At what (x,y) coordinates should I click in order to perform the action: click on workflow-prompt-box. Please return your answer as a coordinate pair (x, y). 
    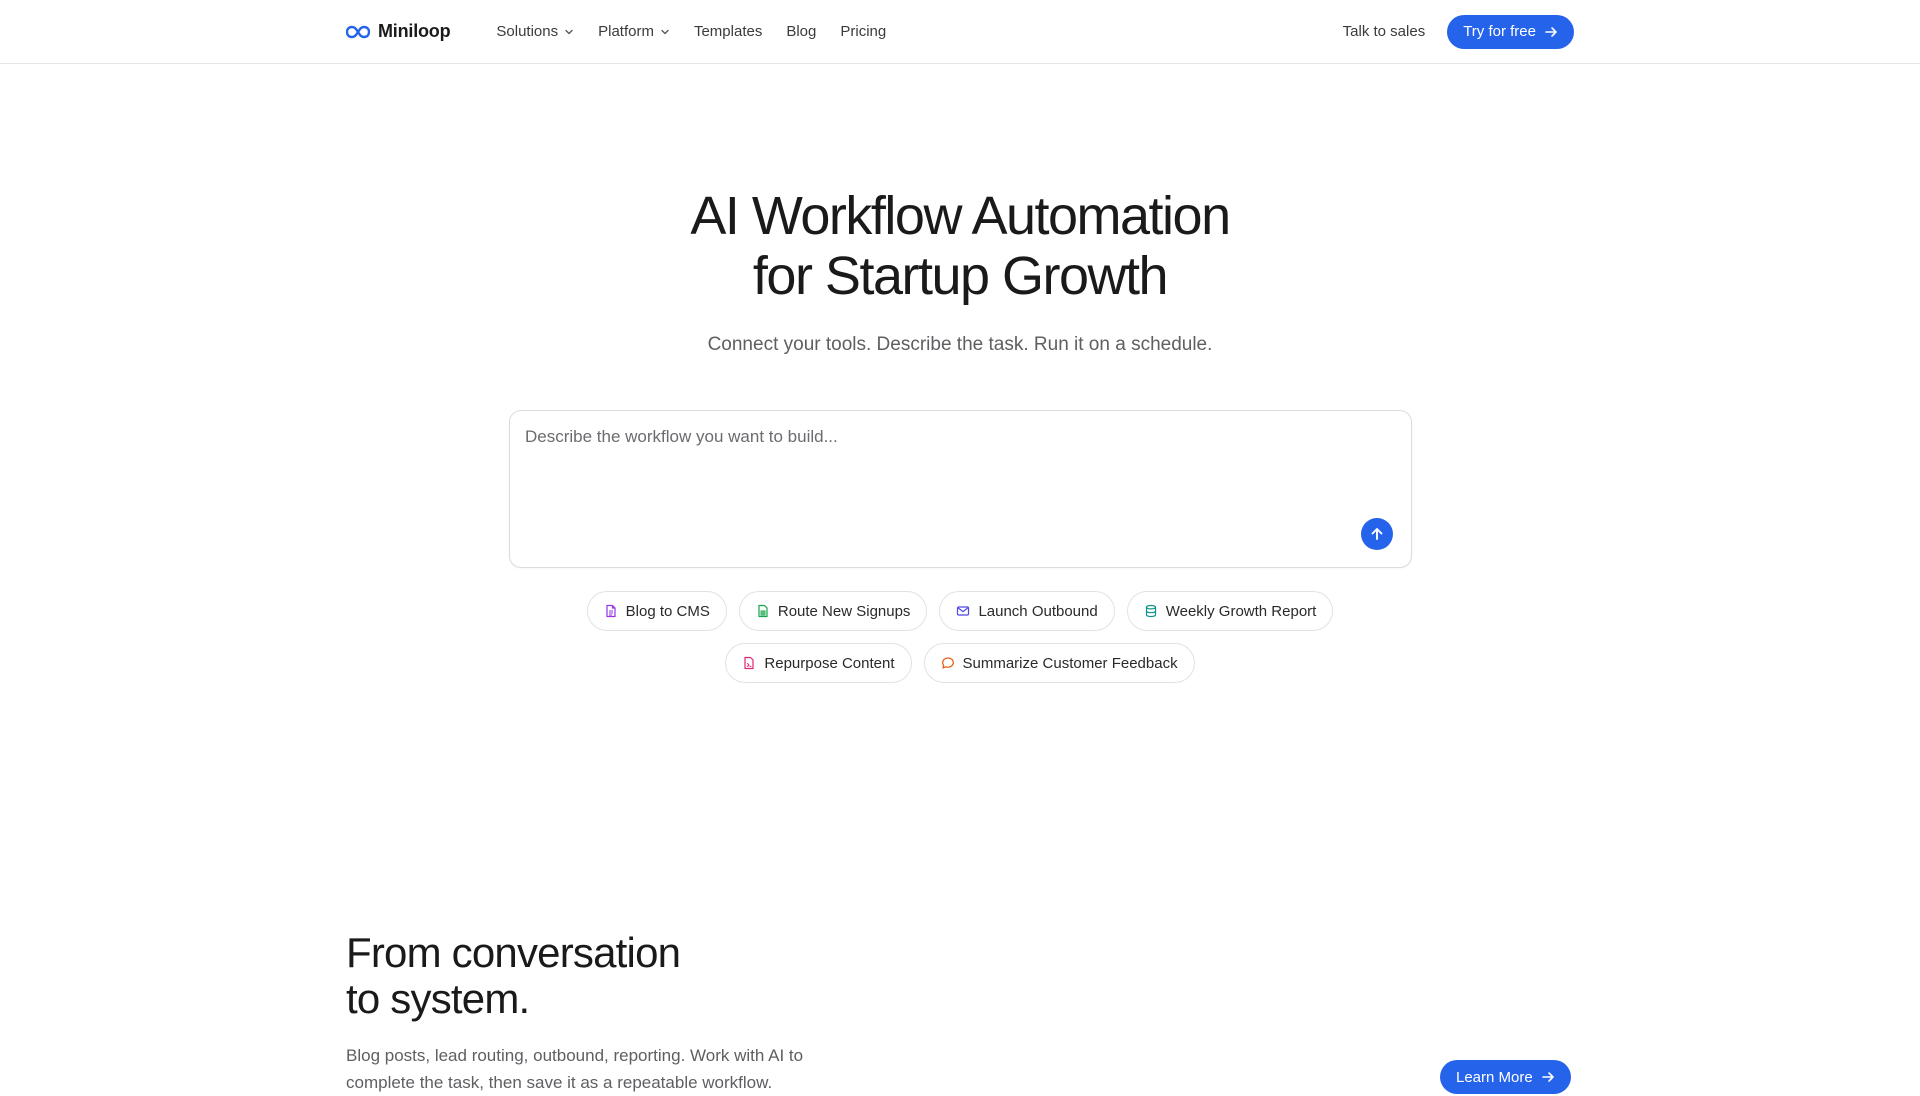
    Looking at the image, I should click on (960, 489).